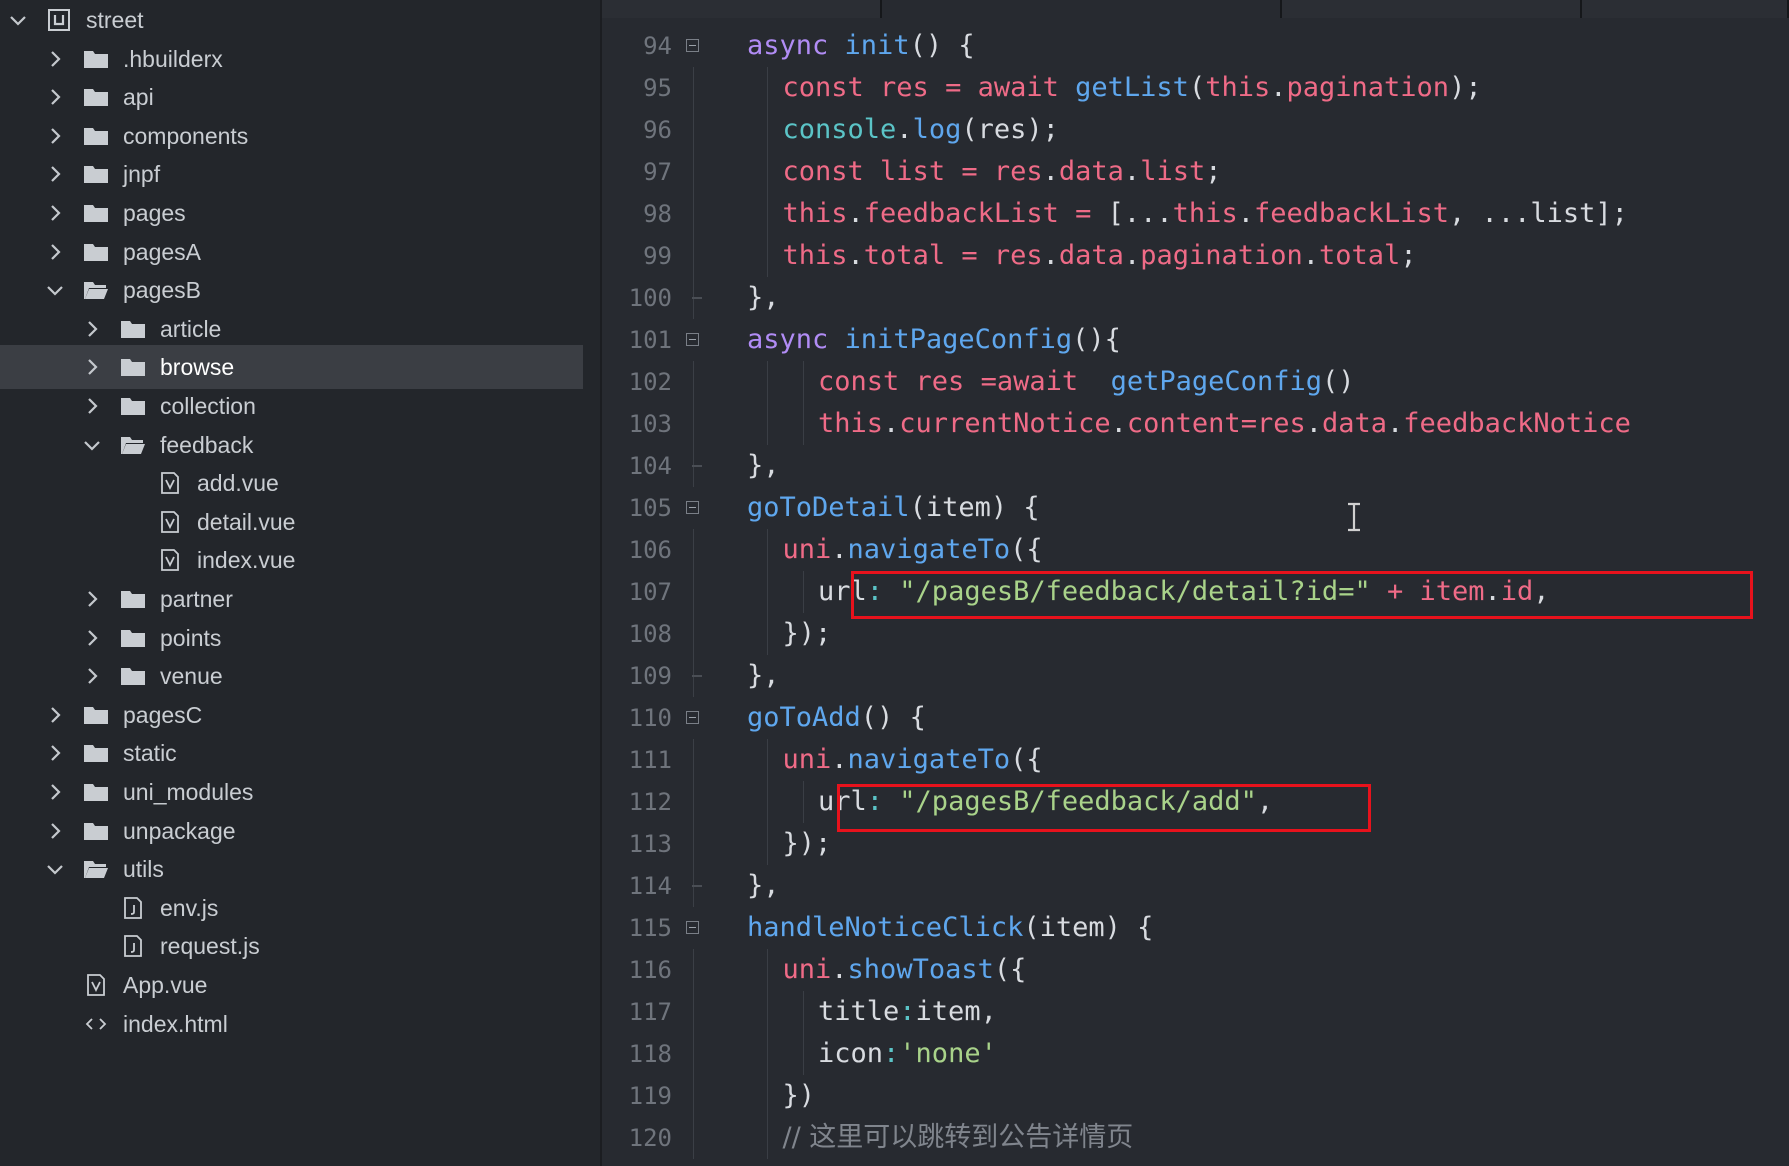 This screenshot has height=1166, width=1789. What do you see at coordinates (291, 715) in the screenshot?
I see `tree-item-pagesc: pagesC` at bounding box center [291, 715].